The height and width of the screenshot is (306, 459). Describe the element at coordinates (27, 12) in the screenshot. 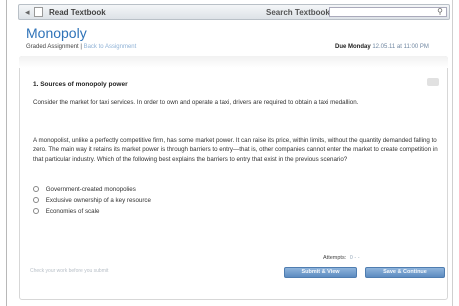

I see `back-arrow-icon: ◂` at that location.